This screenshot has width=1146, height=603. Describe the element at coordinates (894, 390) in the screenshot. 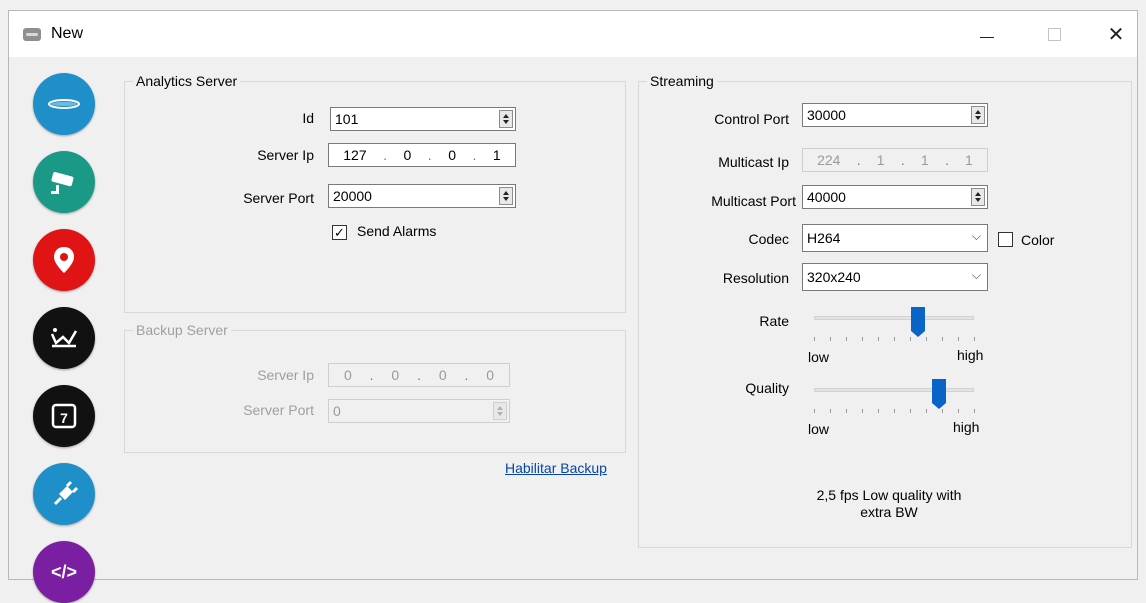

I see `quality-slider-track` at that location.